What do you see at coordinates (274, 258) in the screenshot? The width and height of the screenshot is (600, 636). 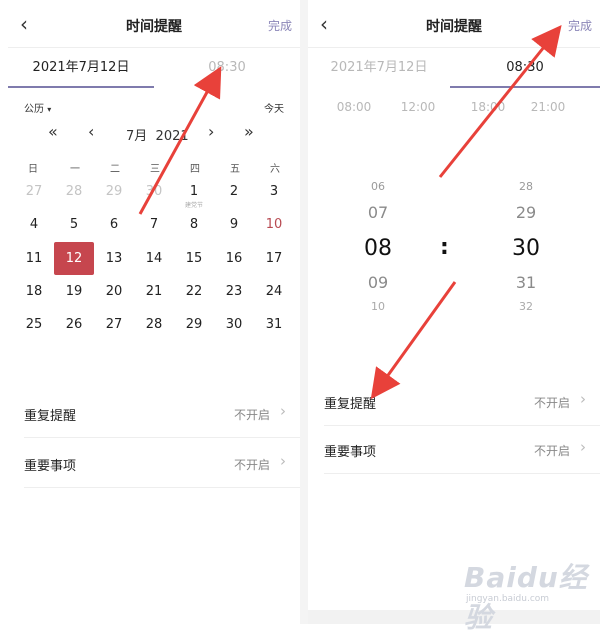 I see `calendar-day: 17` at bounding box center [274, 258].